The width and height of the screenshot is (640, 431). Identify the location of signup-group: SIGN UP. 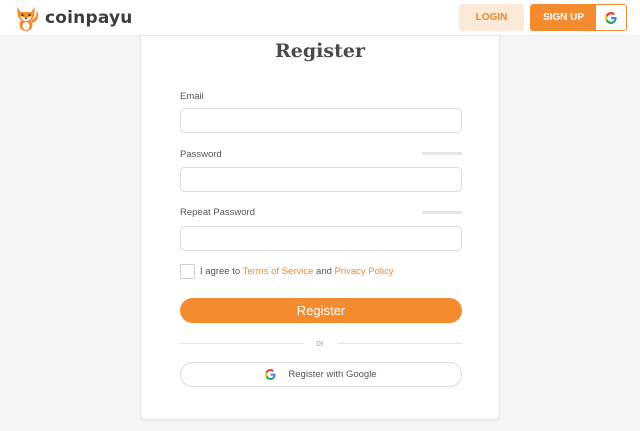
(578, 17).